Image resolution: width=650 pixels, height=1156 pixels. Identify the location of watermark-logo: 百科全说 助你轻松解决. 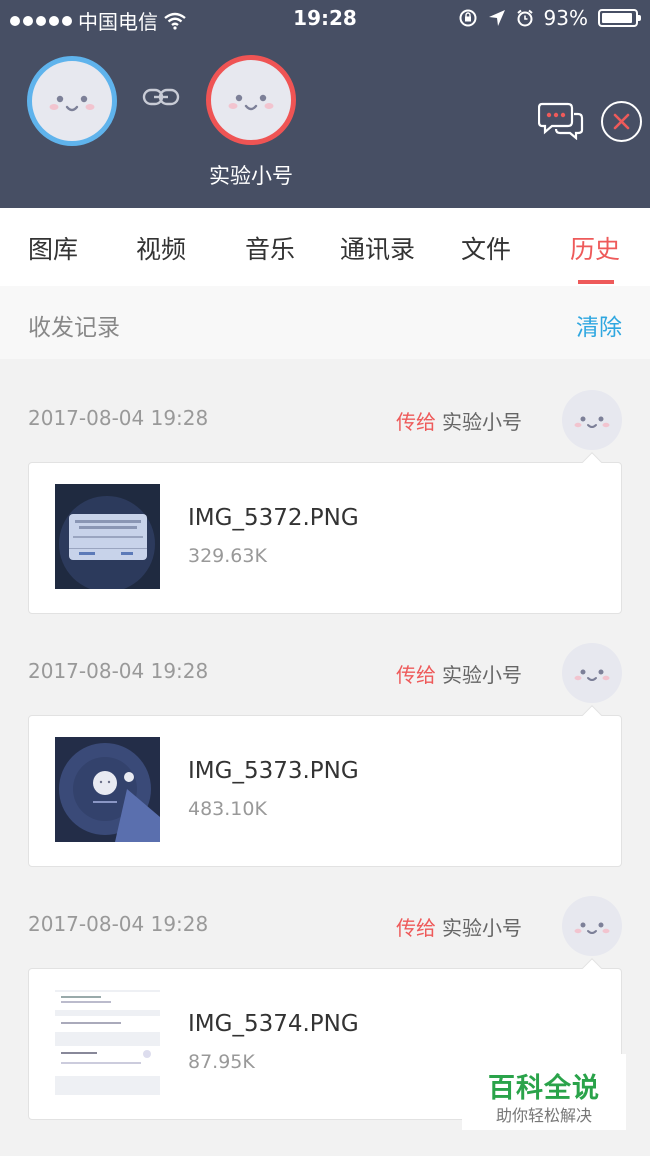
(544, 1092).